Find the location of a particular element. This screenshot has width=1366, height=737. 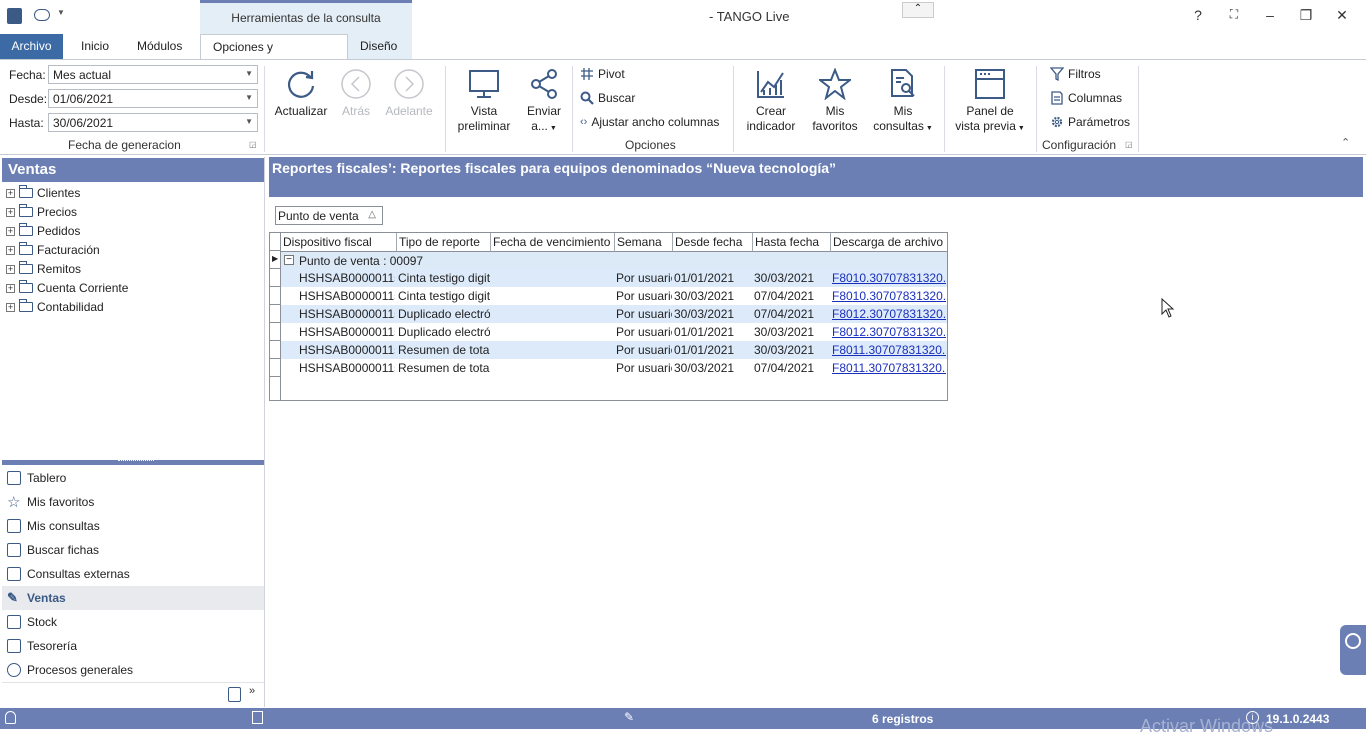

consultas-label-1: Mis is located at coordinates (903, 111).